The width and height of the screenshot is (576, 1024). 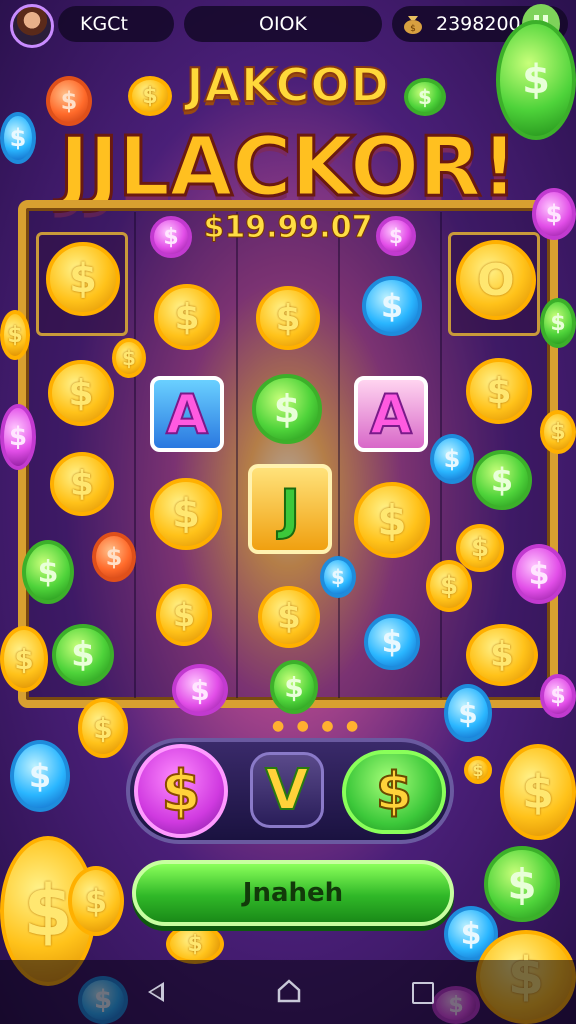 What do you see at coordinates (496, 280) in the screenshot?
I see `corner-symbol: O` at bounding box center [496, 280].